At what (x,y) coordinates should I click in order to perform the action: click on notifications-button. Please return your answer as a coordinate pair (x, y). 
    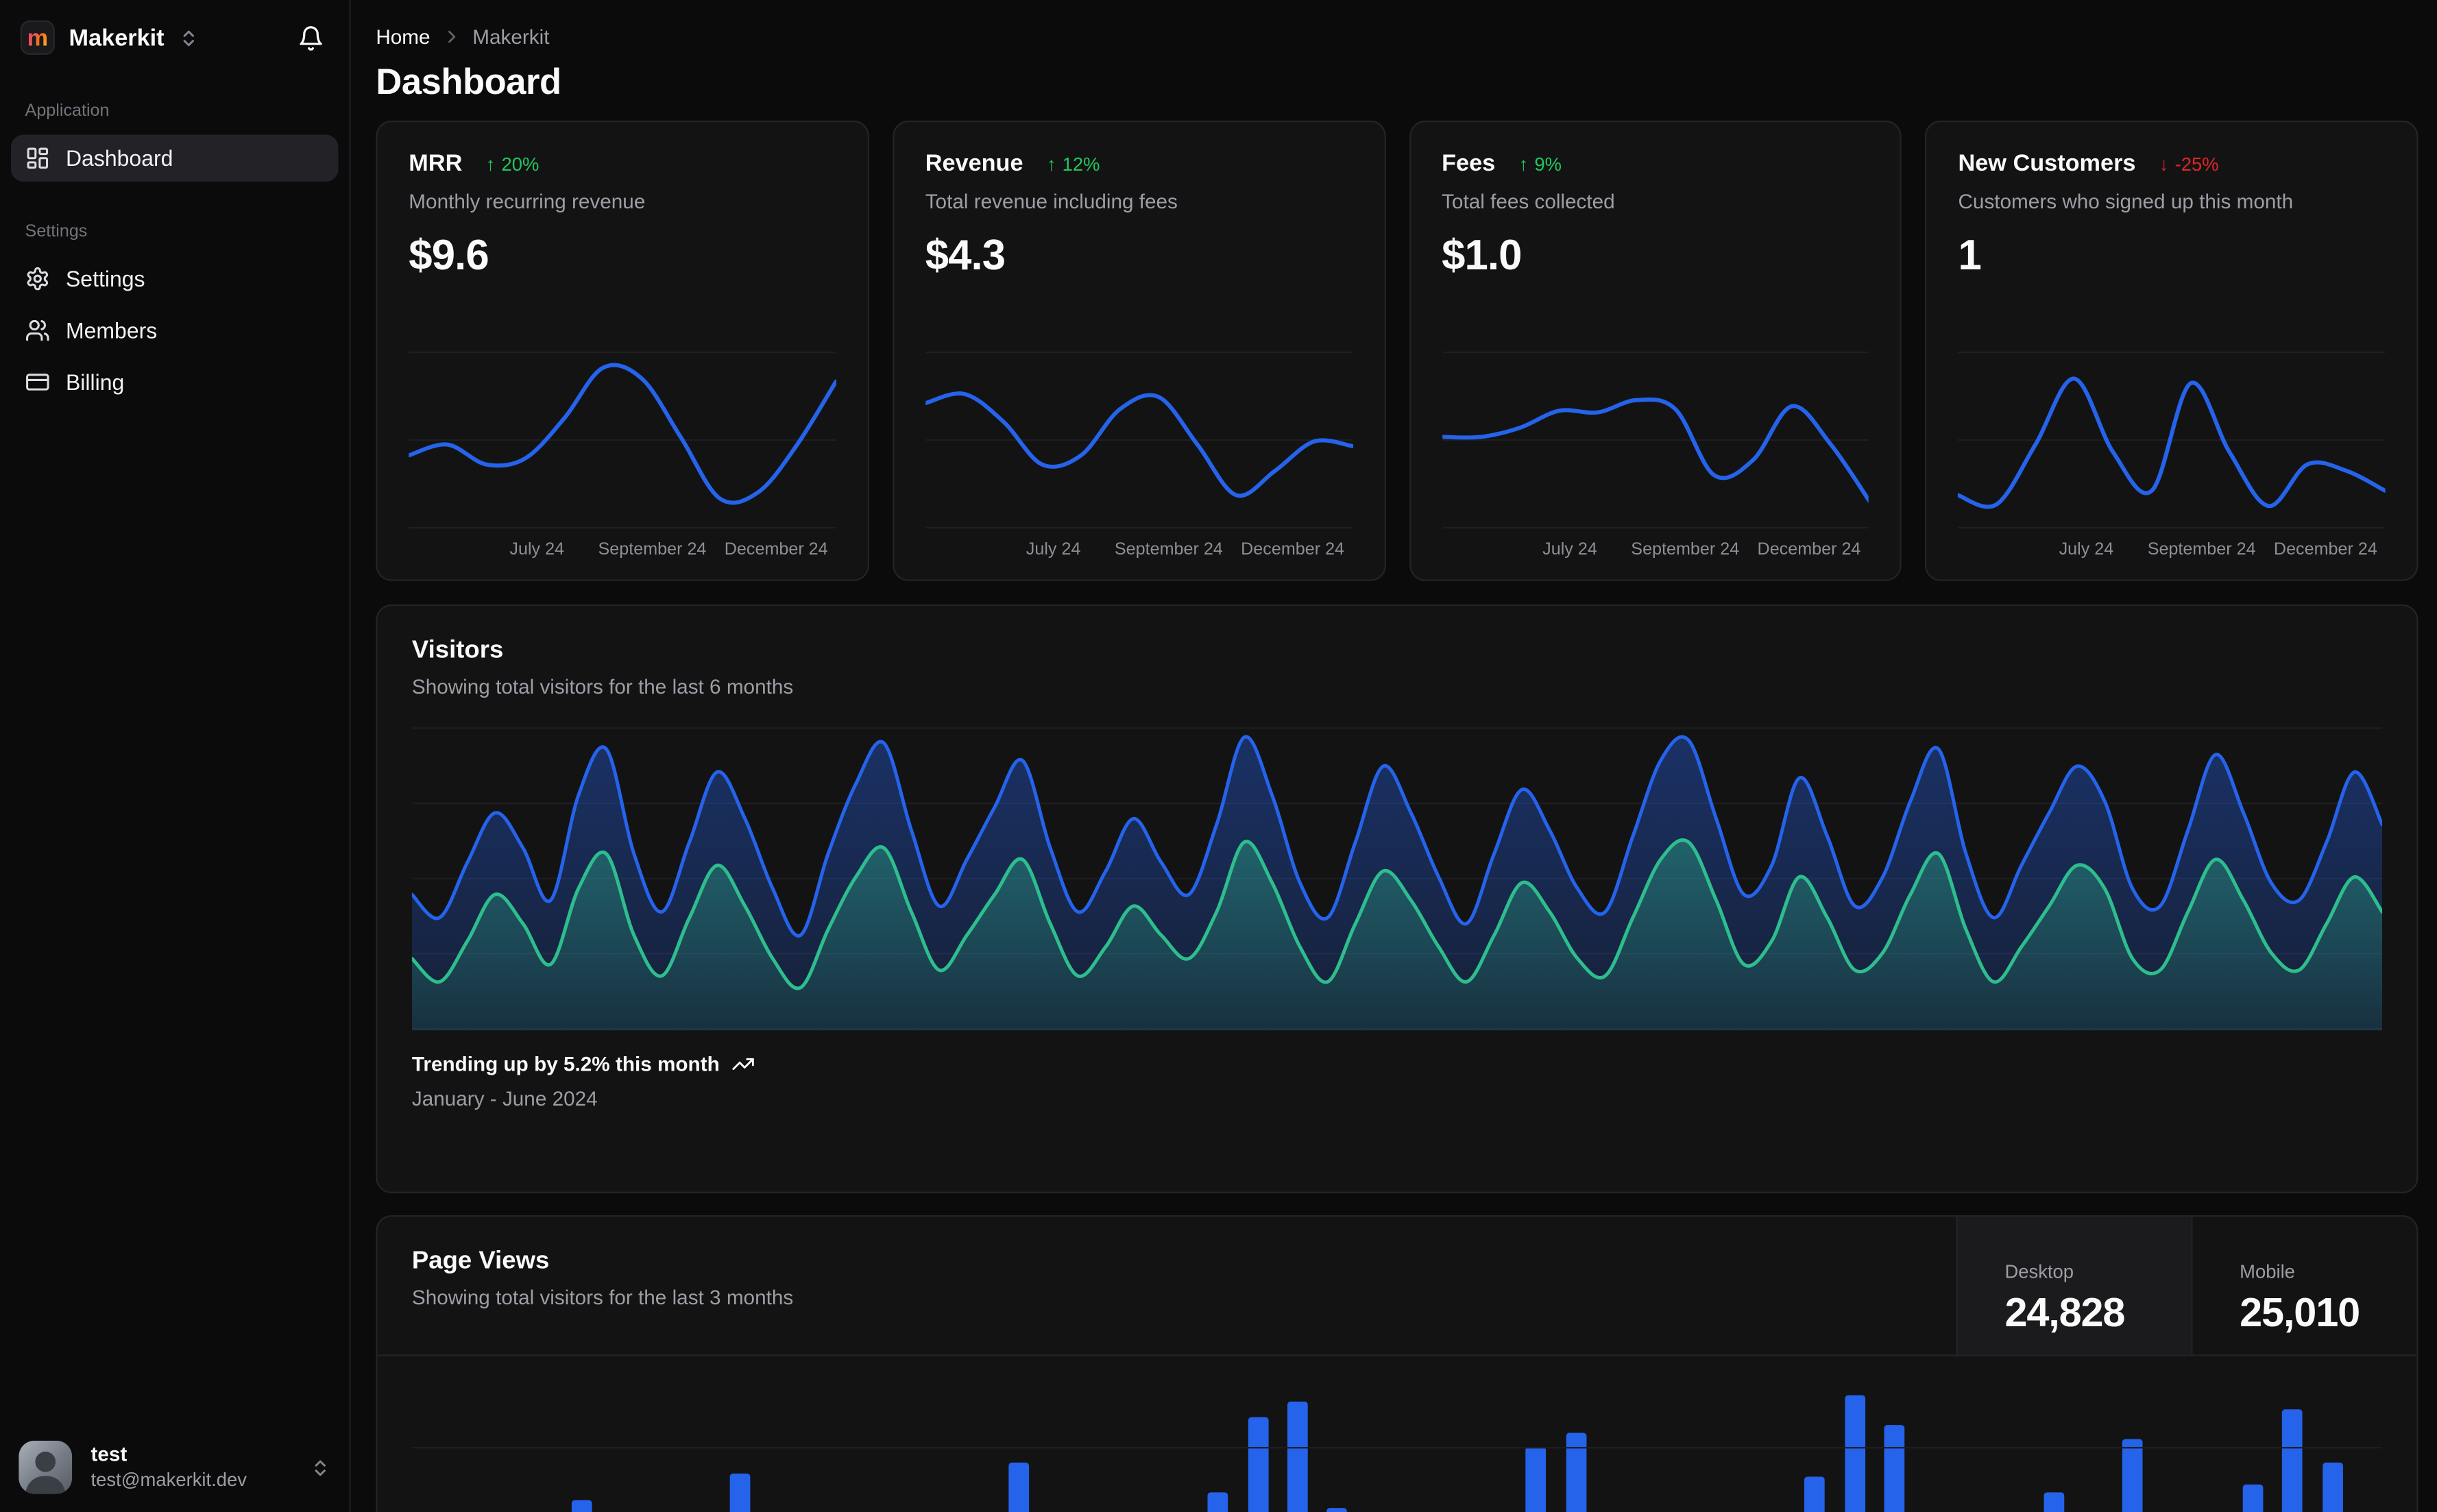
    Looking at the image, I should click on (311, 37).